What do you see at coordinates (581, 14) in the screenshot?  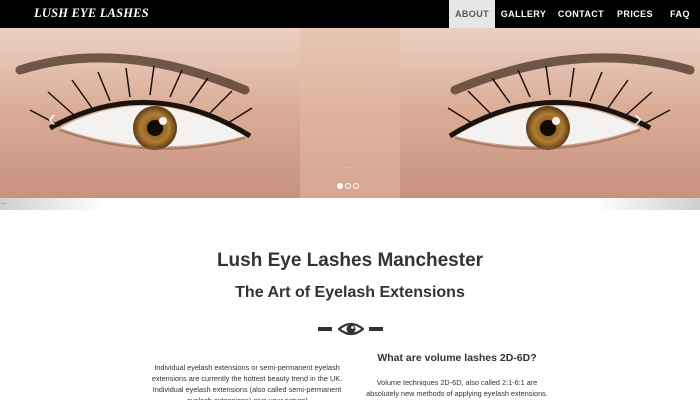 I see `nav-item-contact: CONTACT` at bounding box center [581, 14].